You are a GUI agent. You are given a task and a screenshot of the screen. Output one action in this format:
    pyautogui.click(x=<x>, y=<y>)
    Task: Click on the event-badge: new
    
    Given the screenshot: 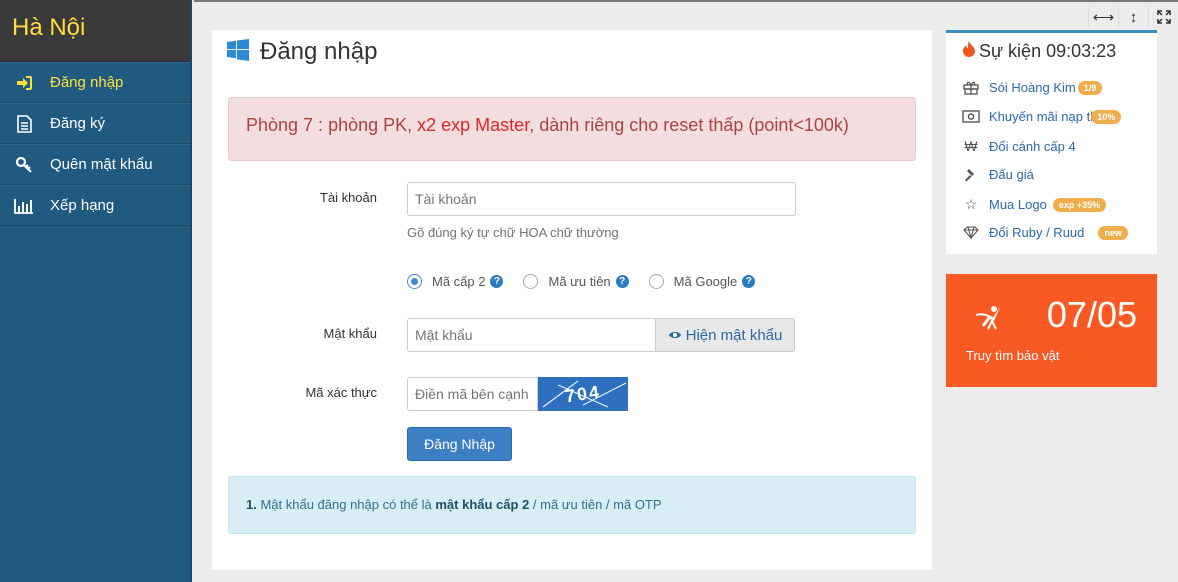 What is the action you would take?
    pyautogui.click(x=1113, y=232)
    